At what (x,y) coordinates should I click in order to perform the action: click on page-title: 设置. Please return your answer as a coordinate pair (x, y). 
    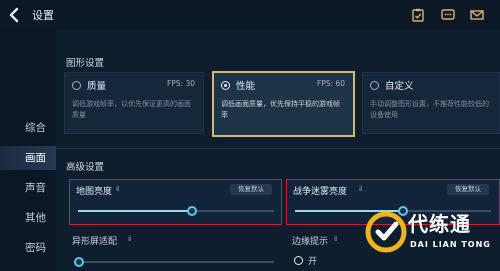
    Looking at the image, I should click on (43, 15).